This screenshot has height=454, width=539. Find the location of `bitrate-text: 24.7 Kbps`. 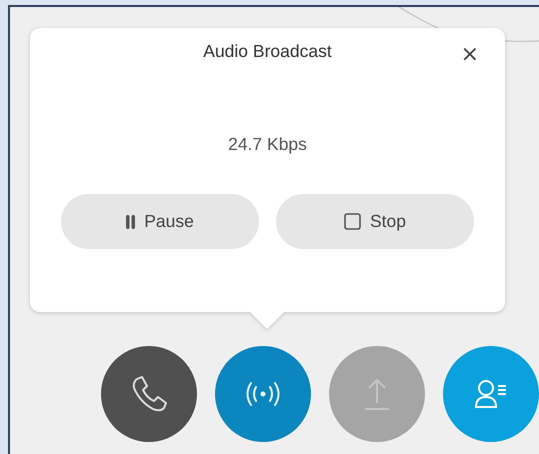

bitrate-text: 24.7 Kbps is located at coordinates (267, 144).